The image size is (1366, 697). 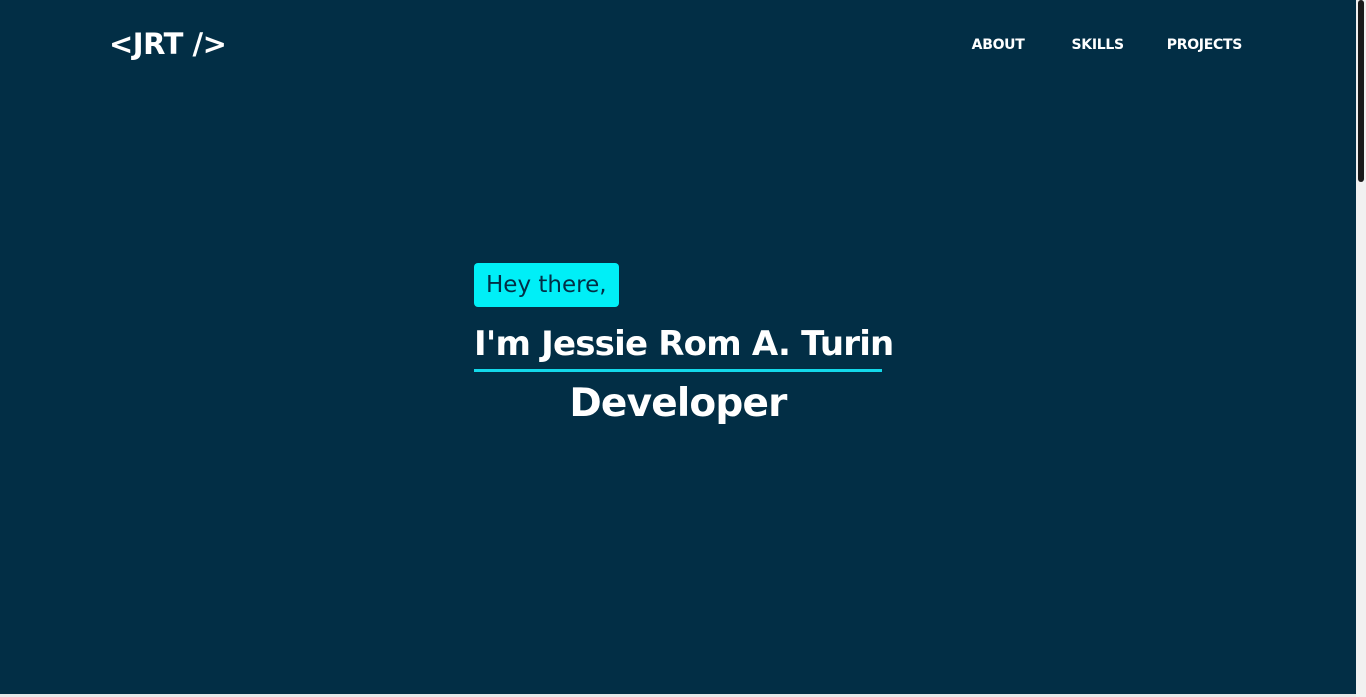 I want to click on scrollbar-thumb, so click(x=1361, y=91).